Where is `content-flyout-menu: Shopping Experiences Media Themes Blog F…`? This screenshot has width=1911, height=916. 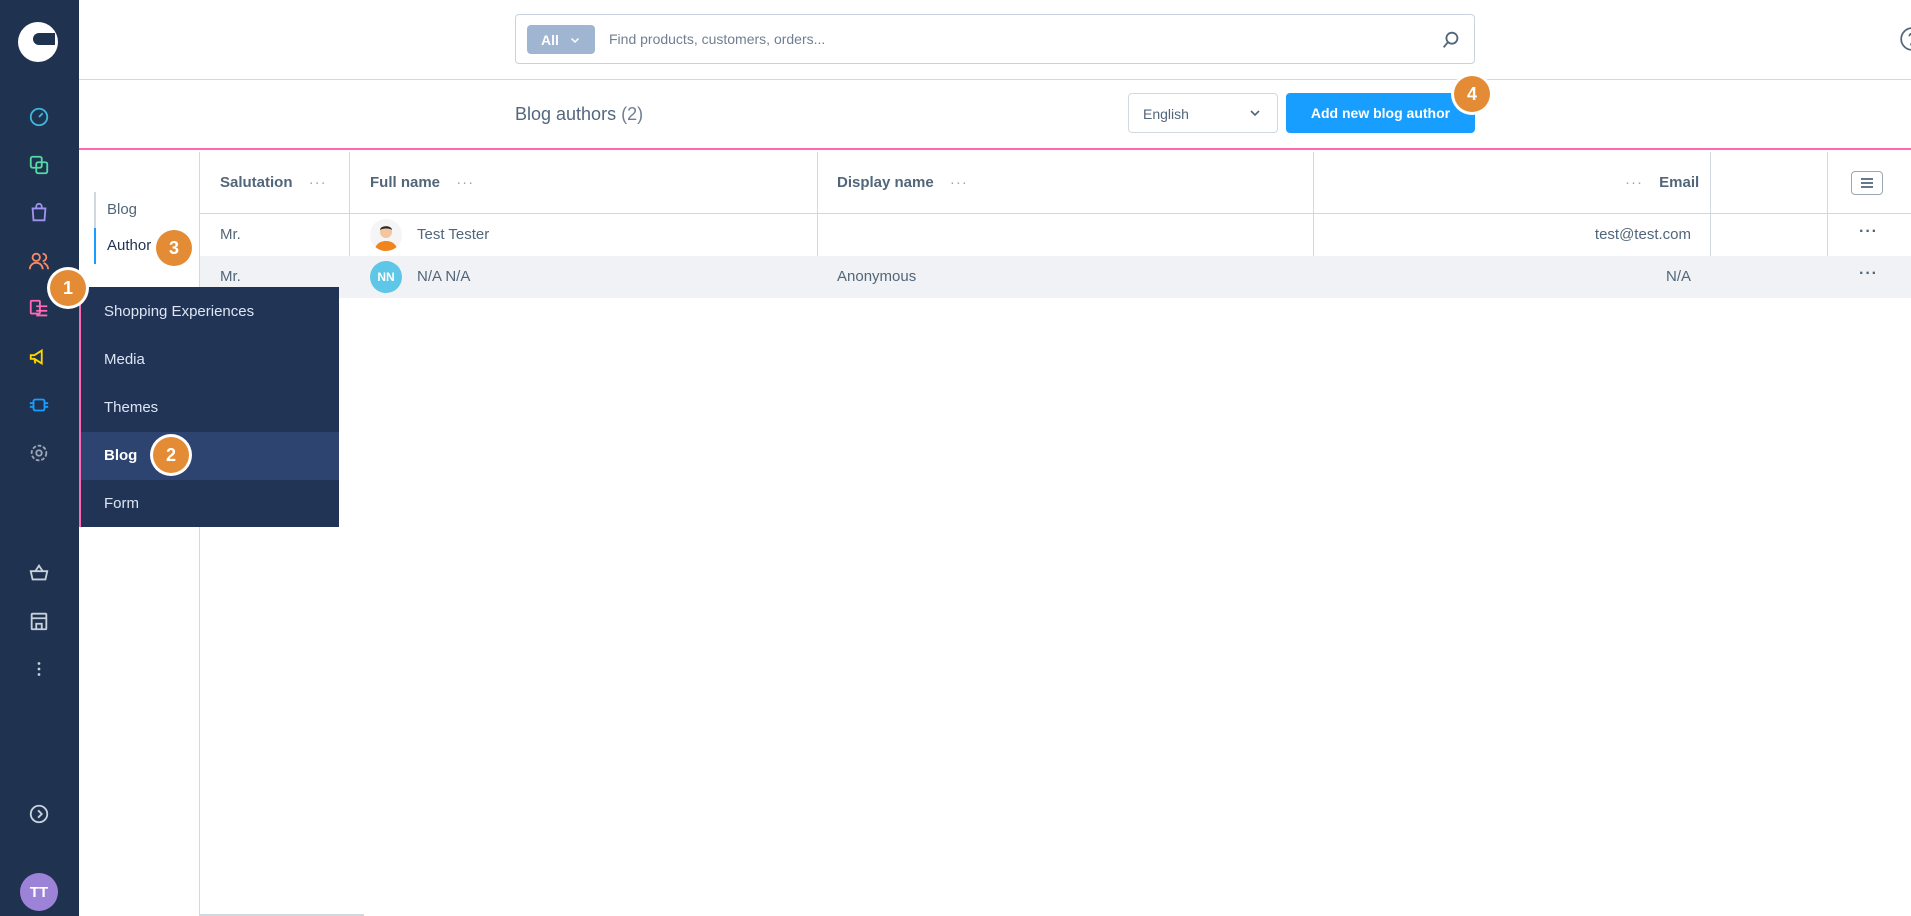 content-flyout-menu: Shopping Experiences Media Themes Blog F… is located at coordinates (209, 407).